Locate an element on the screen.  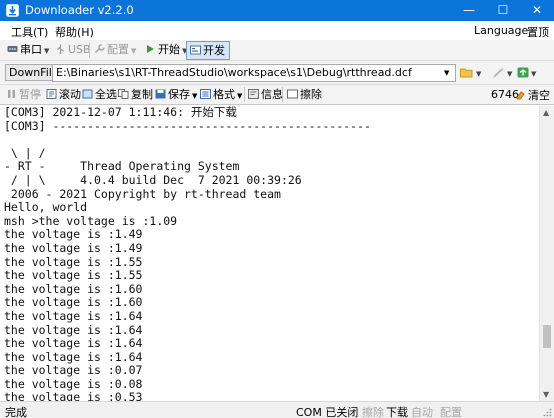
pause-icon is located at coordinates (11, 94).